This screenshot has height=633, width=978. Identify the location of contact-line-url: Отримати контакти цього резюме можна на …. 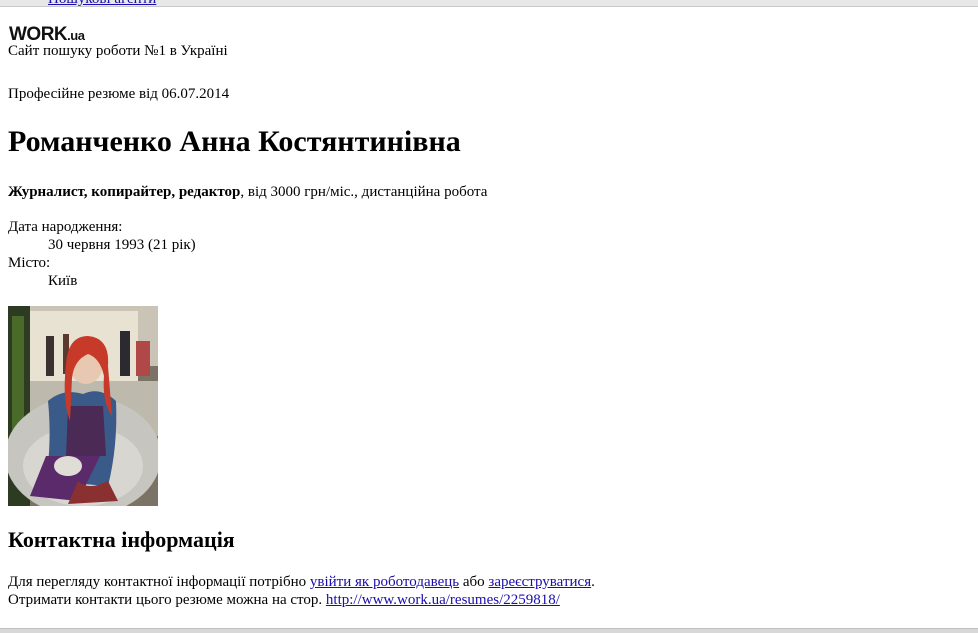
(301, 600).